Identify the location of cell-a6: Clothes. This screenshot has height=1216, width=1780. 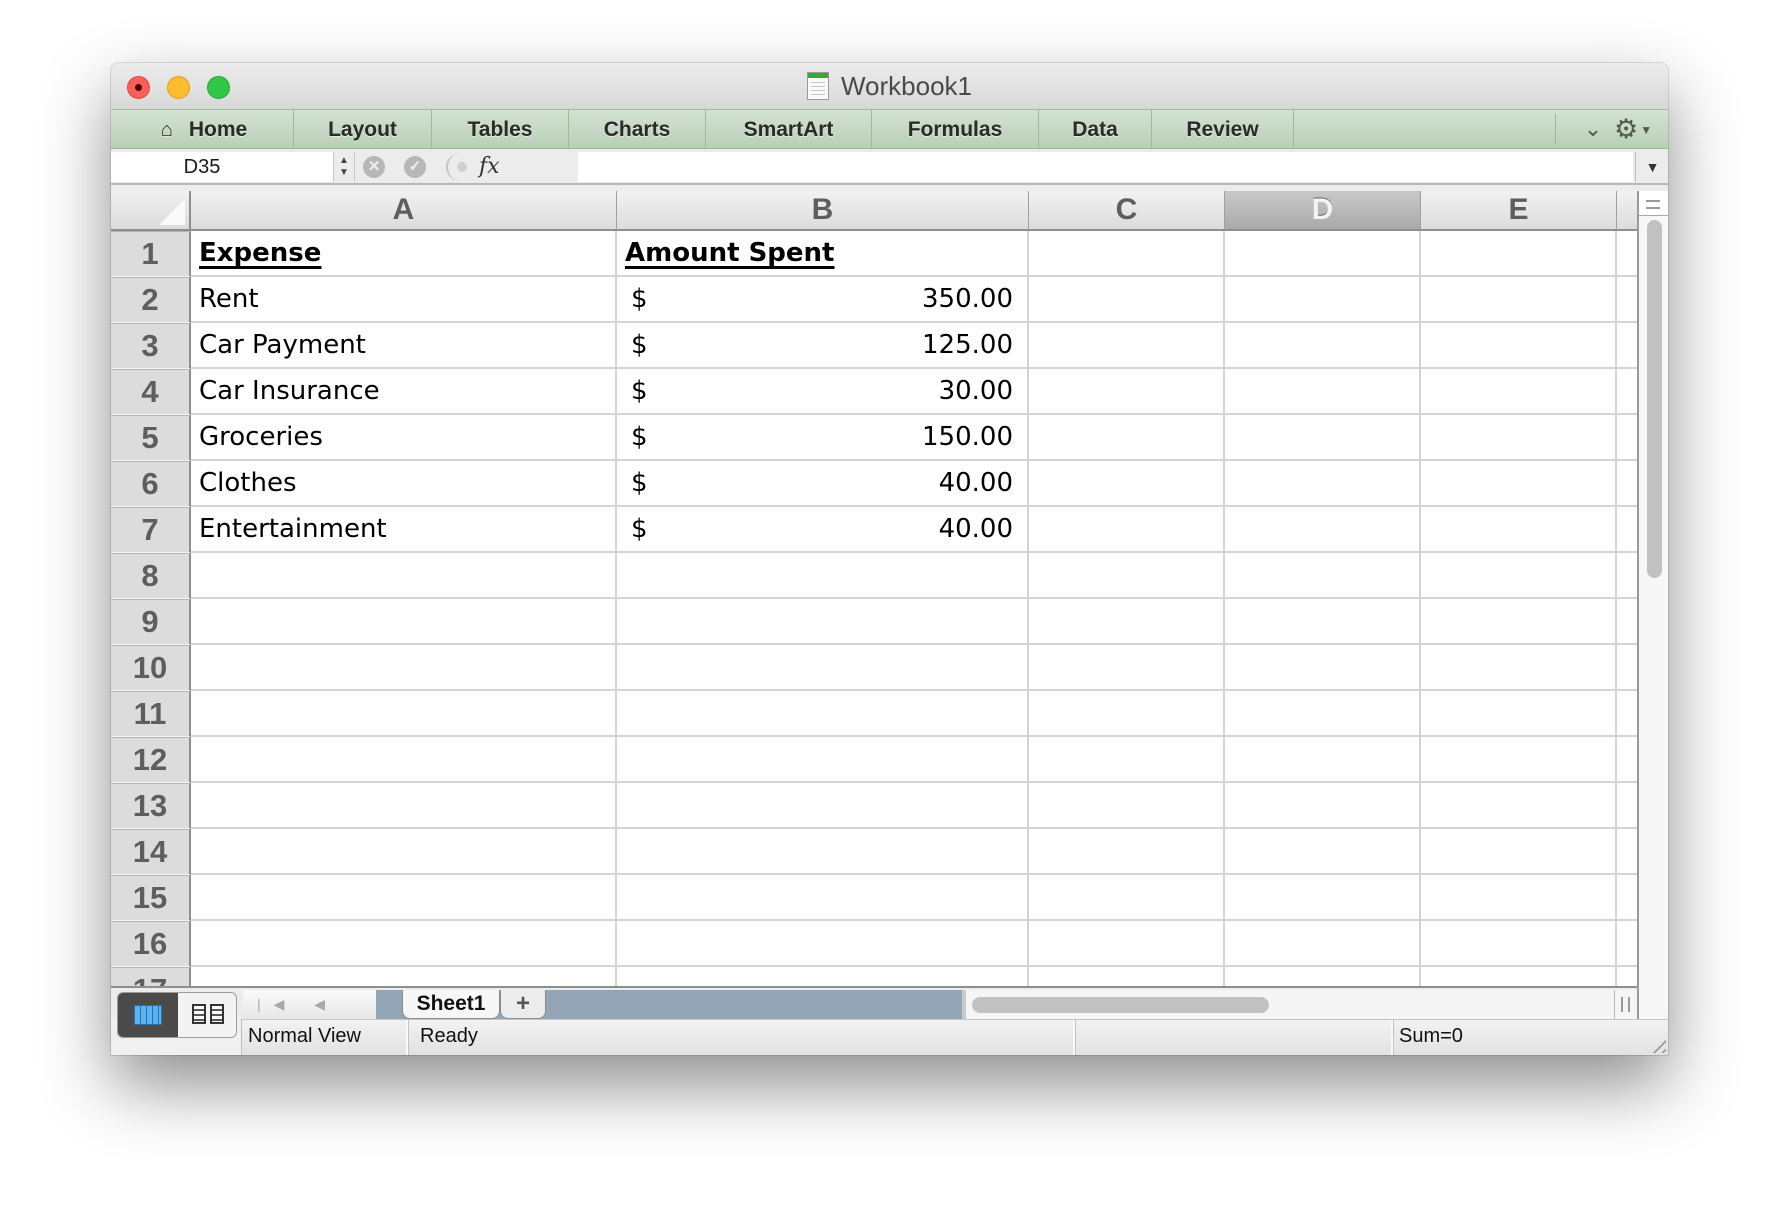
(404, 484).